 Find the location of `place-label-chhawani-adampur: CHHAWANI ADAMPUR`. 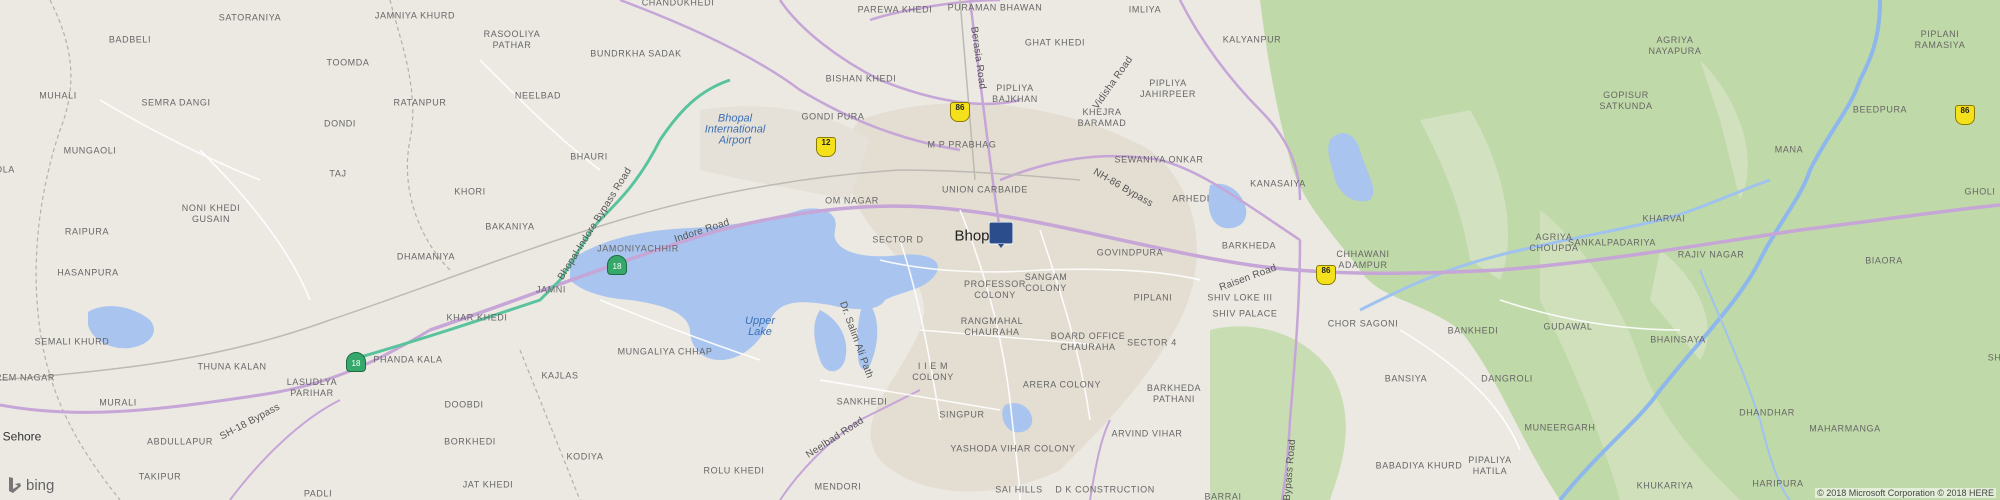

place-label-chhawani-adampur: CHHAWANI ADAMPUR is located at coordinates (1363, 259).